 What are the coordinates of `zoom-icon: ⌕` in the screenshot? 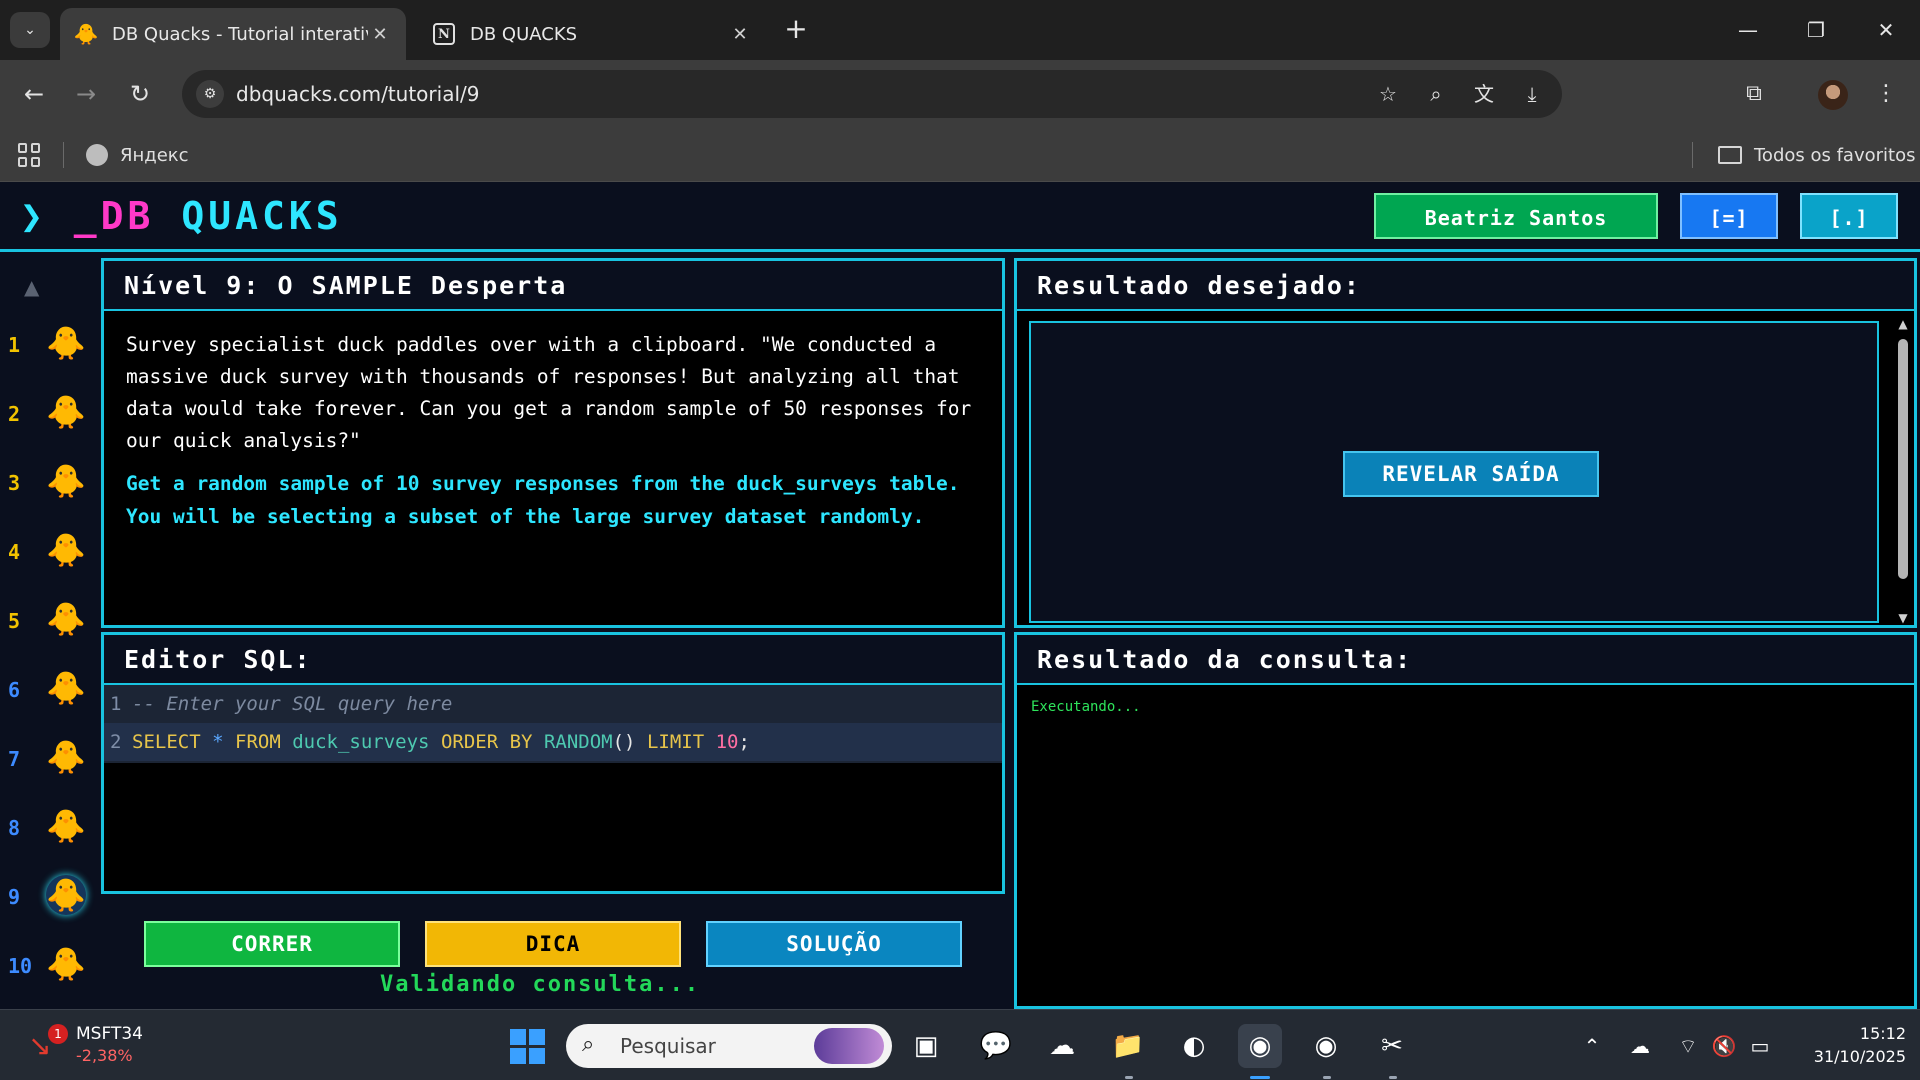 It's located at (1436, 94).